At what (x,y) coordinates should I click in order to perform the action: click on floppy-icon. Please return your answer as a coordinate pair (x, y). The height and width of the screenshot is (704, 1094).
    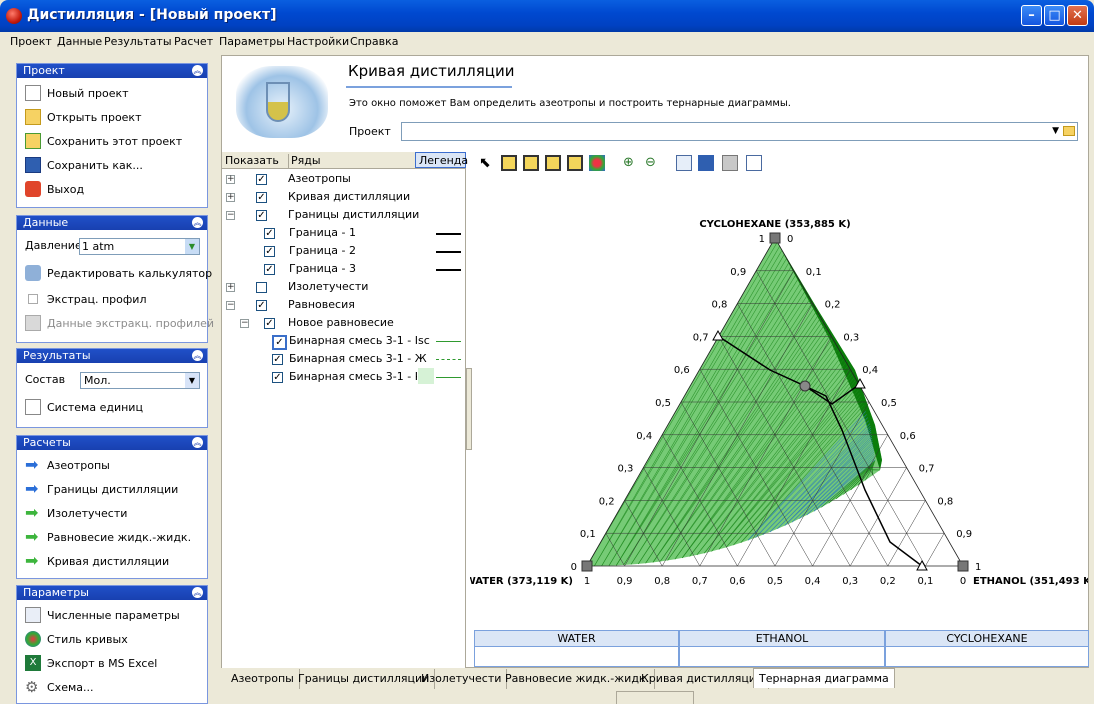
    Looking at the image, I should click on (706, 163).